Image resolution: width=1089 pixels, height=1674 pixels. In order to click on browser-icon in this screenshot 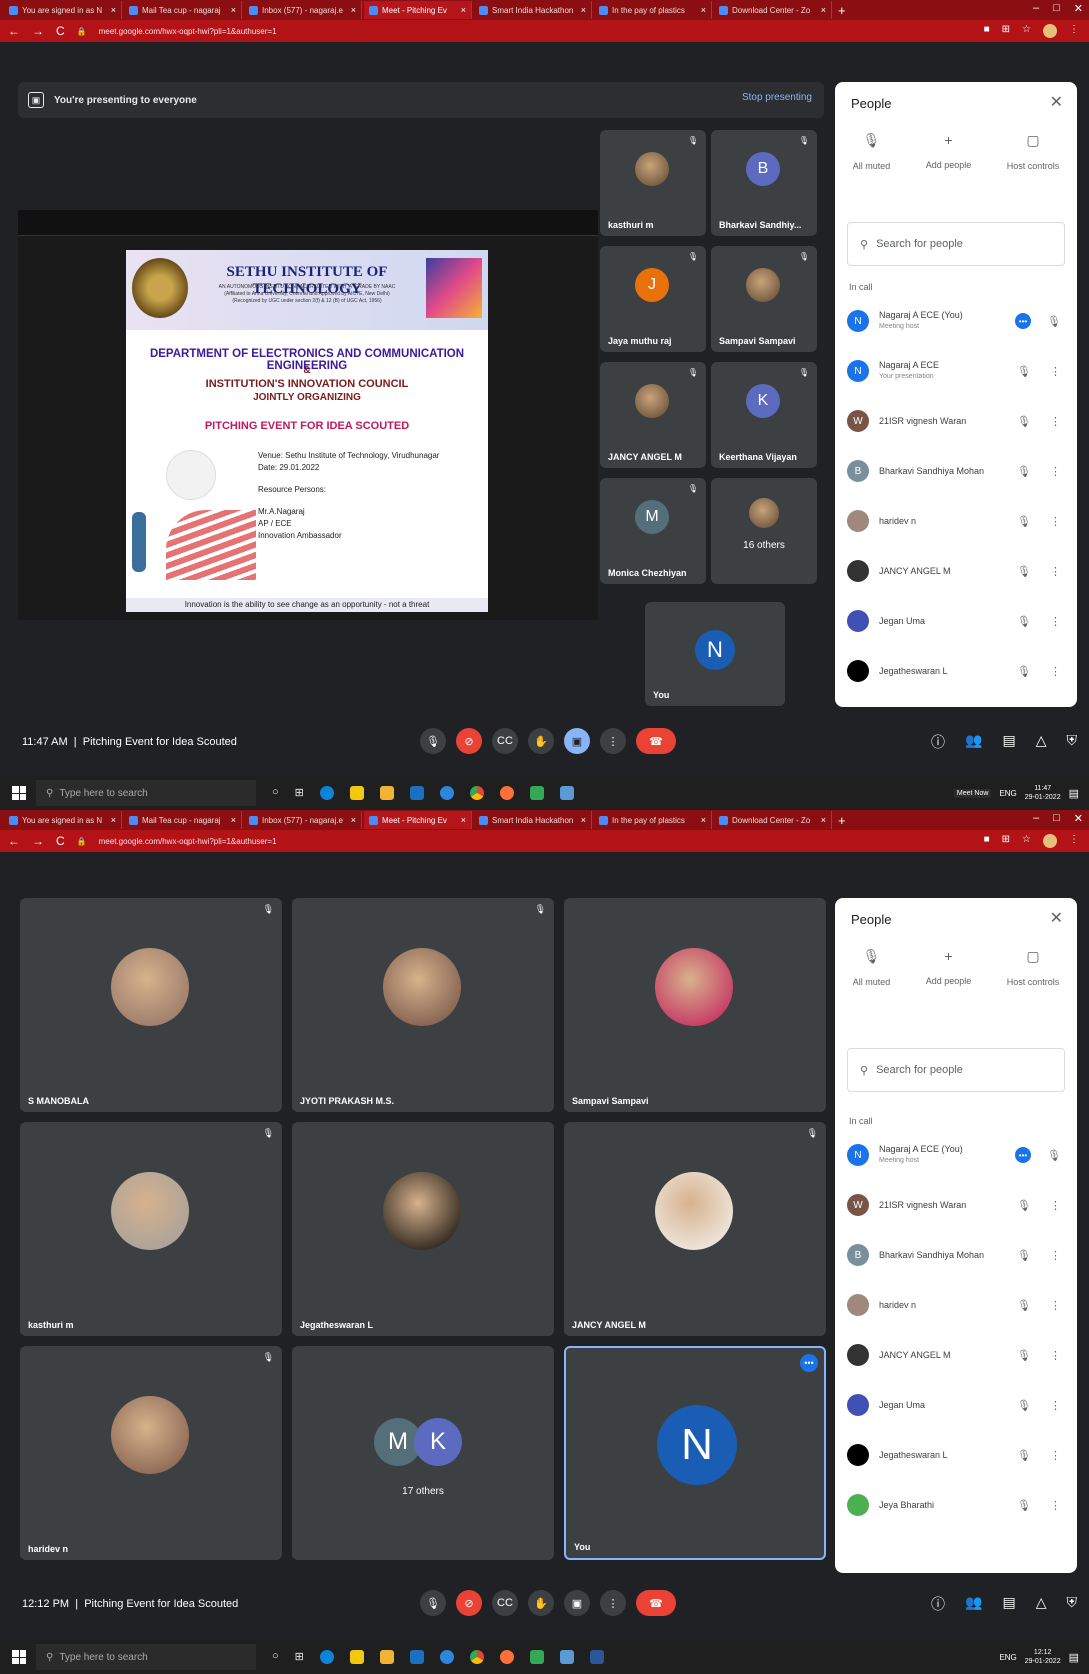, I will do `click(446, 793)`.